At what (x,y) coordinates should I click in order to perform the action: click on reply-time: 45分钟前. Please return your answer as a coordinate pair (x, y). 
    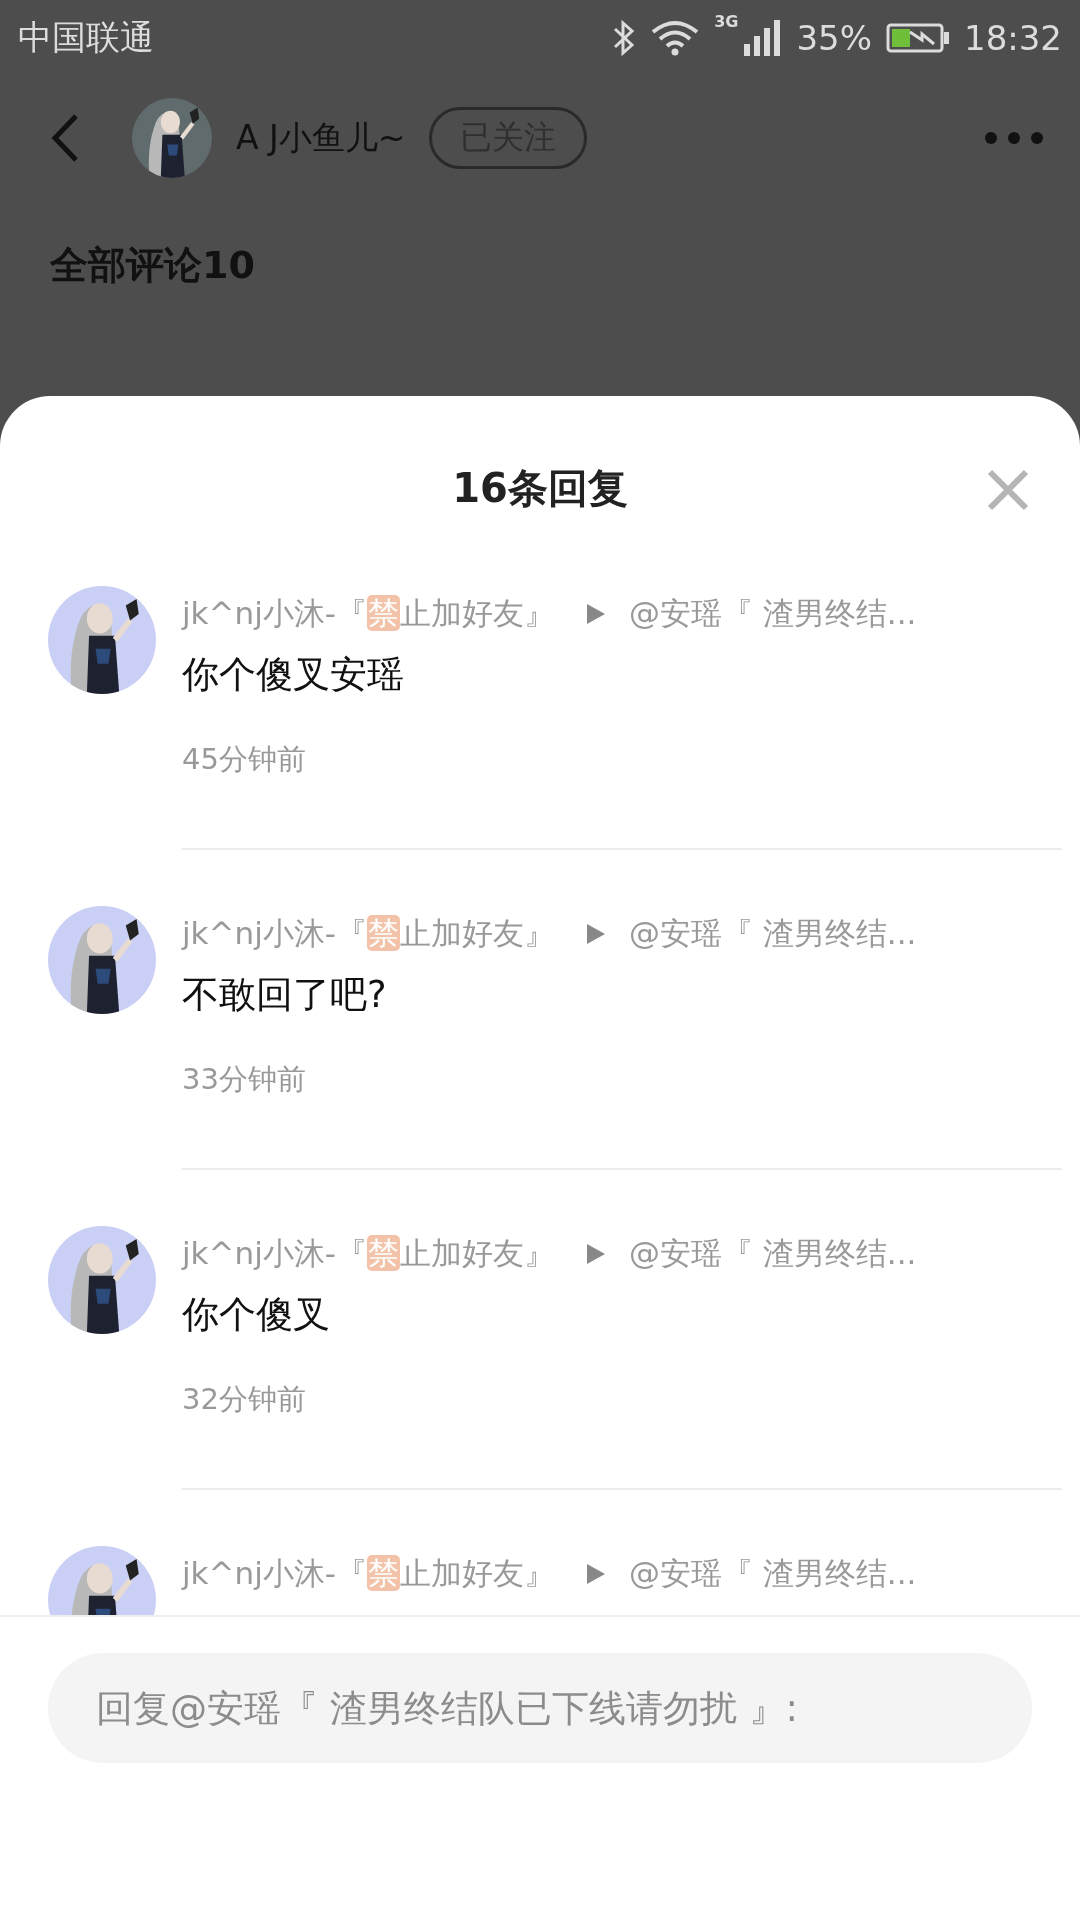
    Looking at the image, I should click on (244, 759).